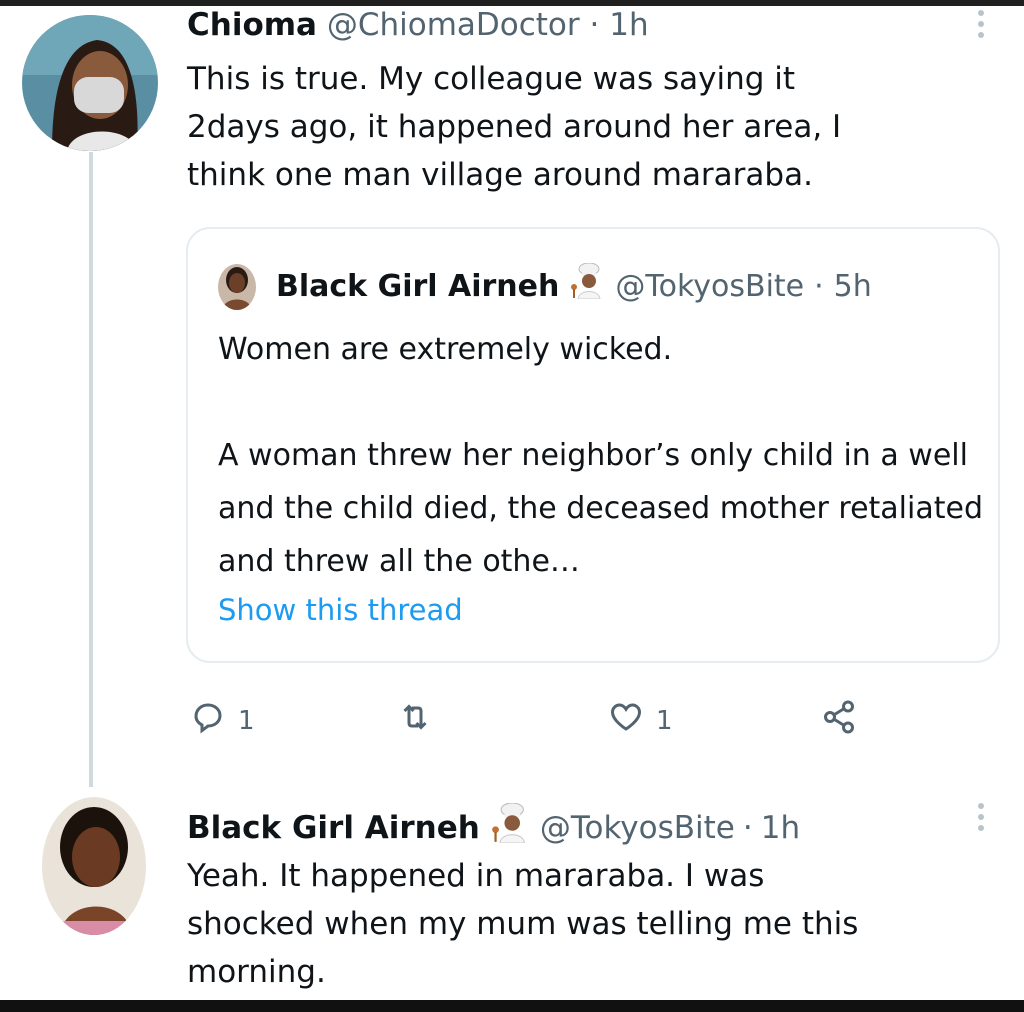  I want to click on reply-author-handle: @ChiomaDoctor, so click(453, 25).